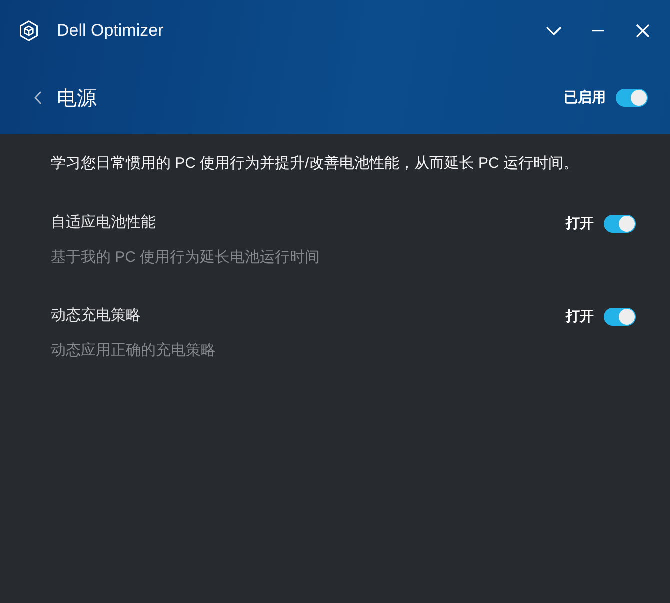  Describe the element at coordinates (104, 223) in the screenshot. I see `setting-title: 自适应电池性能` at that location.